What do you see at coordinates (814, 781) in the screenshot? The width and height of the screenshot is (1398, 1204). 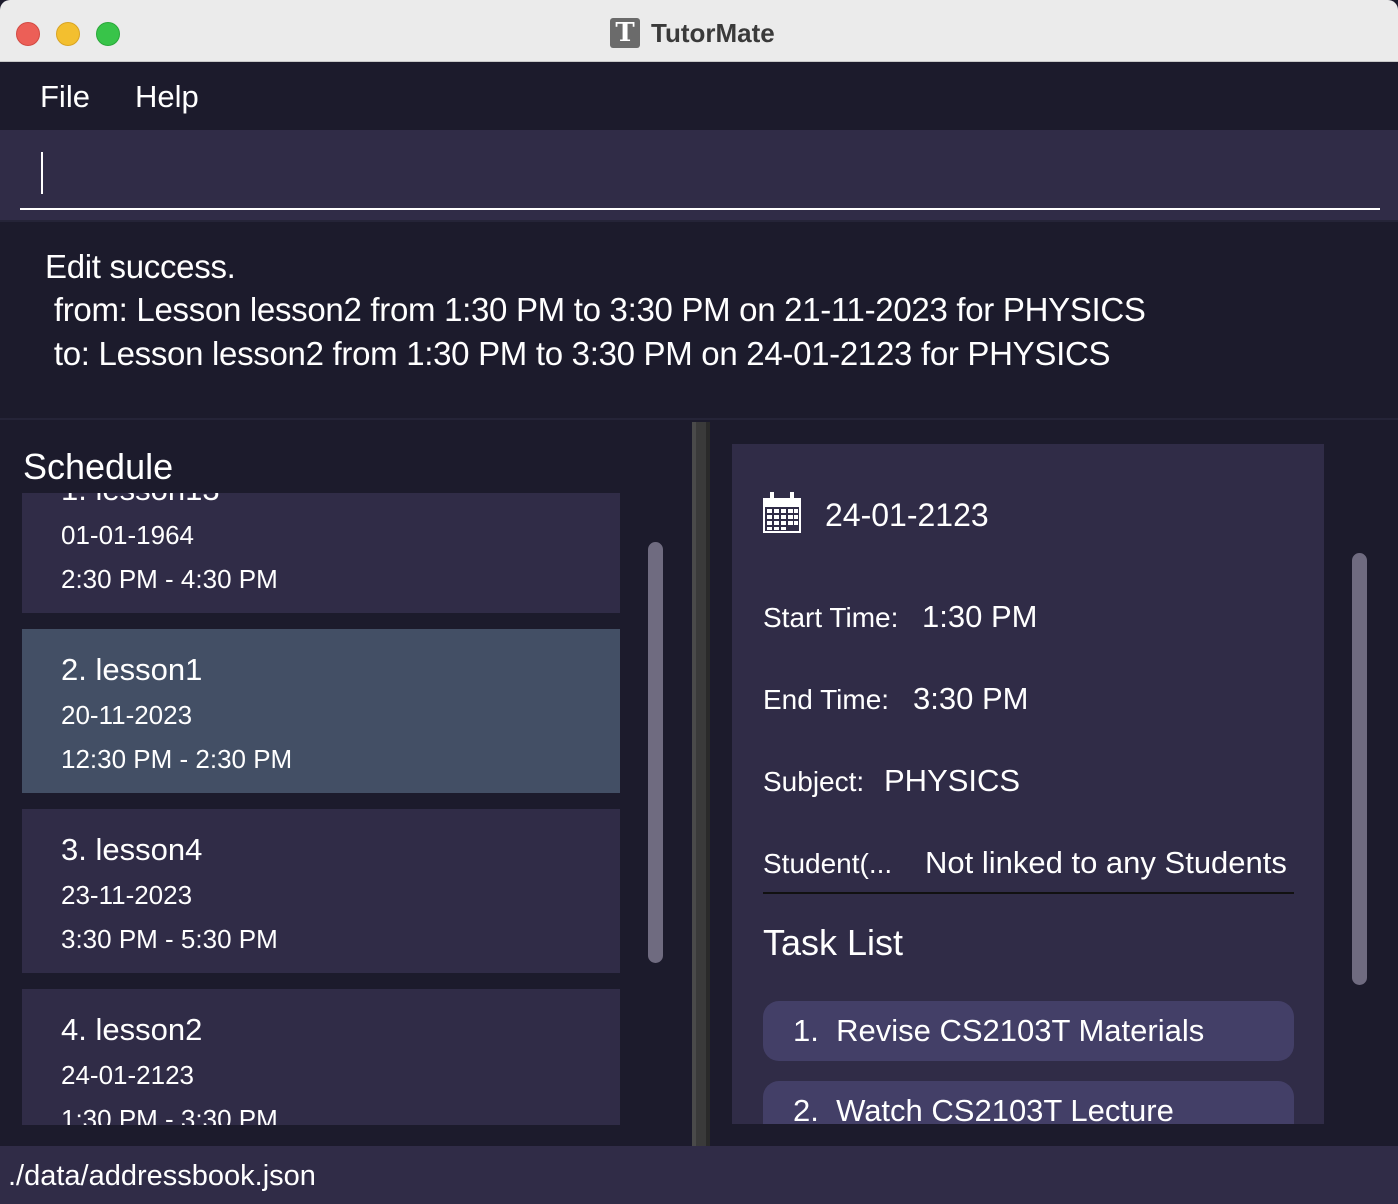 I see `subject-label: Subject:` at bounding box center [814, 781].